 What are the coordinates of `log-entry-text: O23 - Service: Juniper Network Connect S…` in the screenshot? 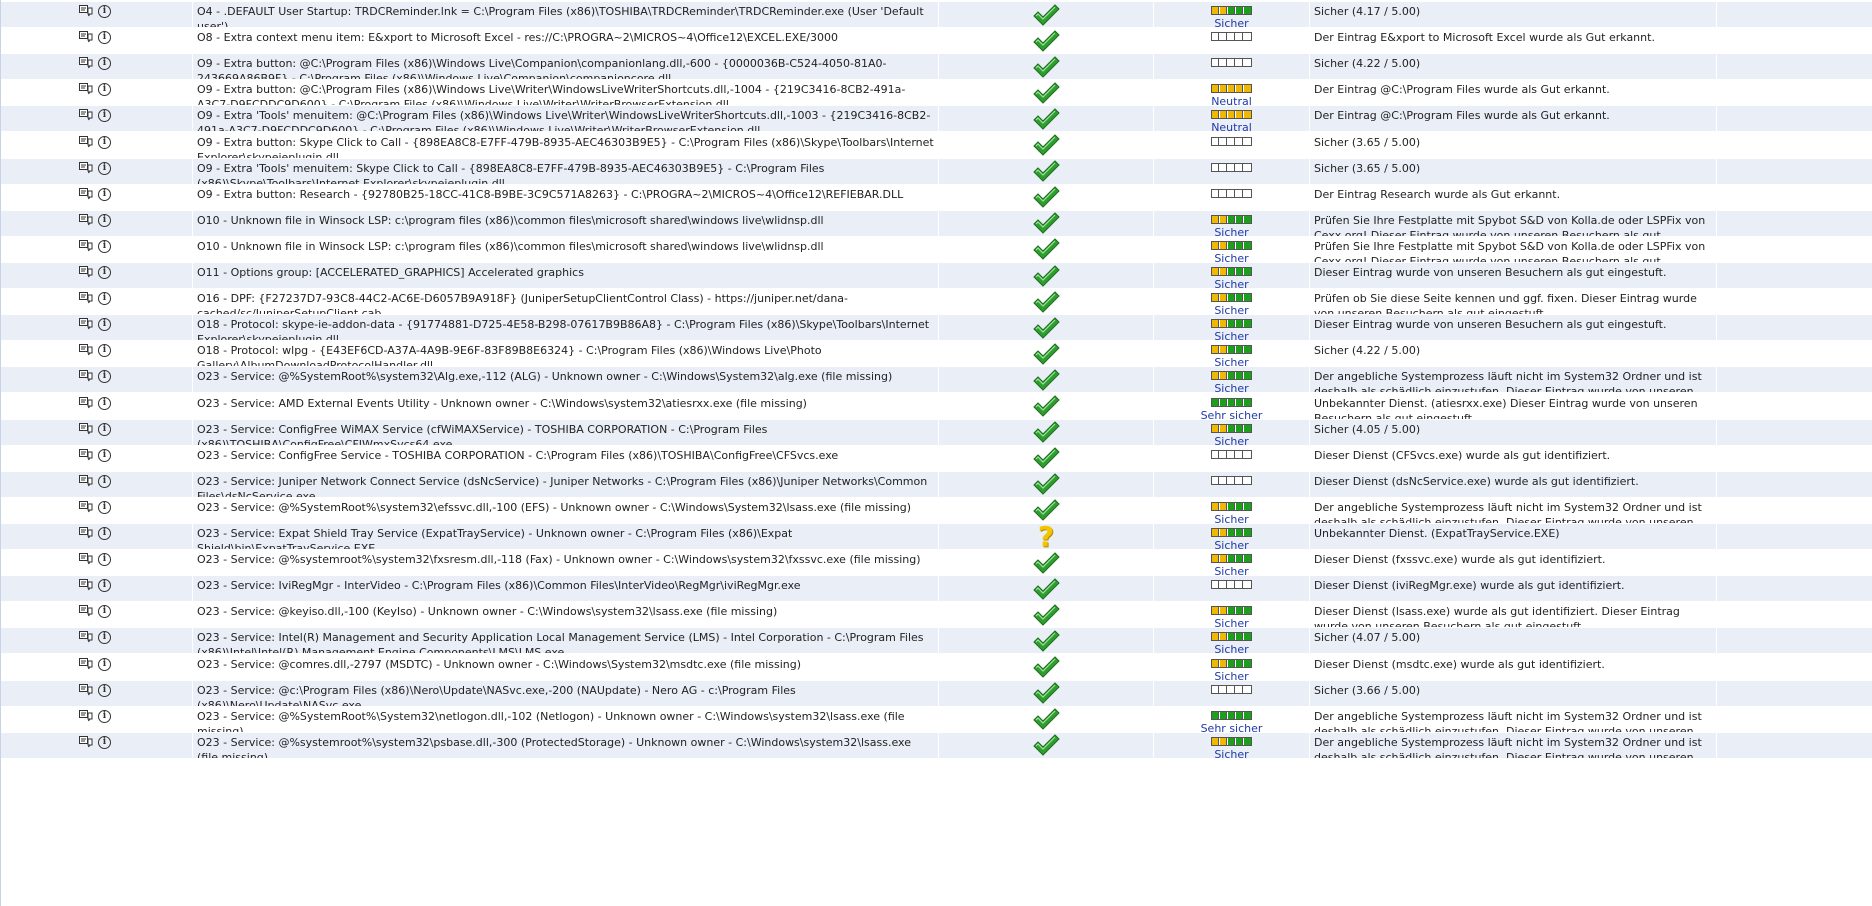 It's located at (566, 484).